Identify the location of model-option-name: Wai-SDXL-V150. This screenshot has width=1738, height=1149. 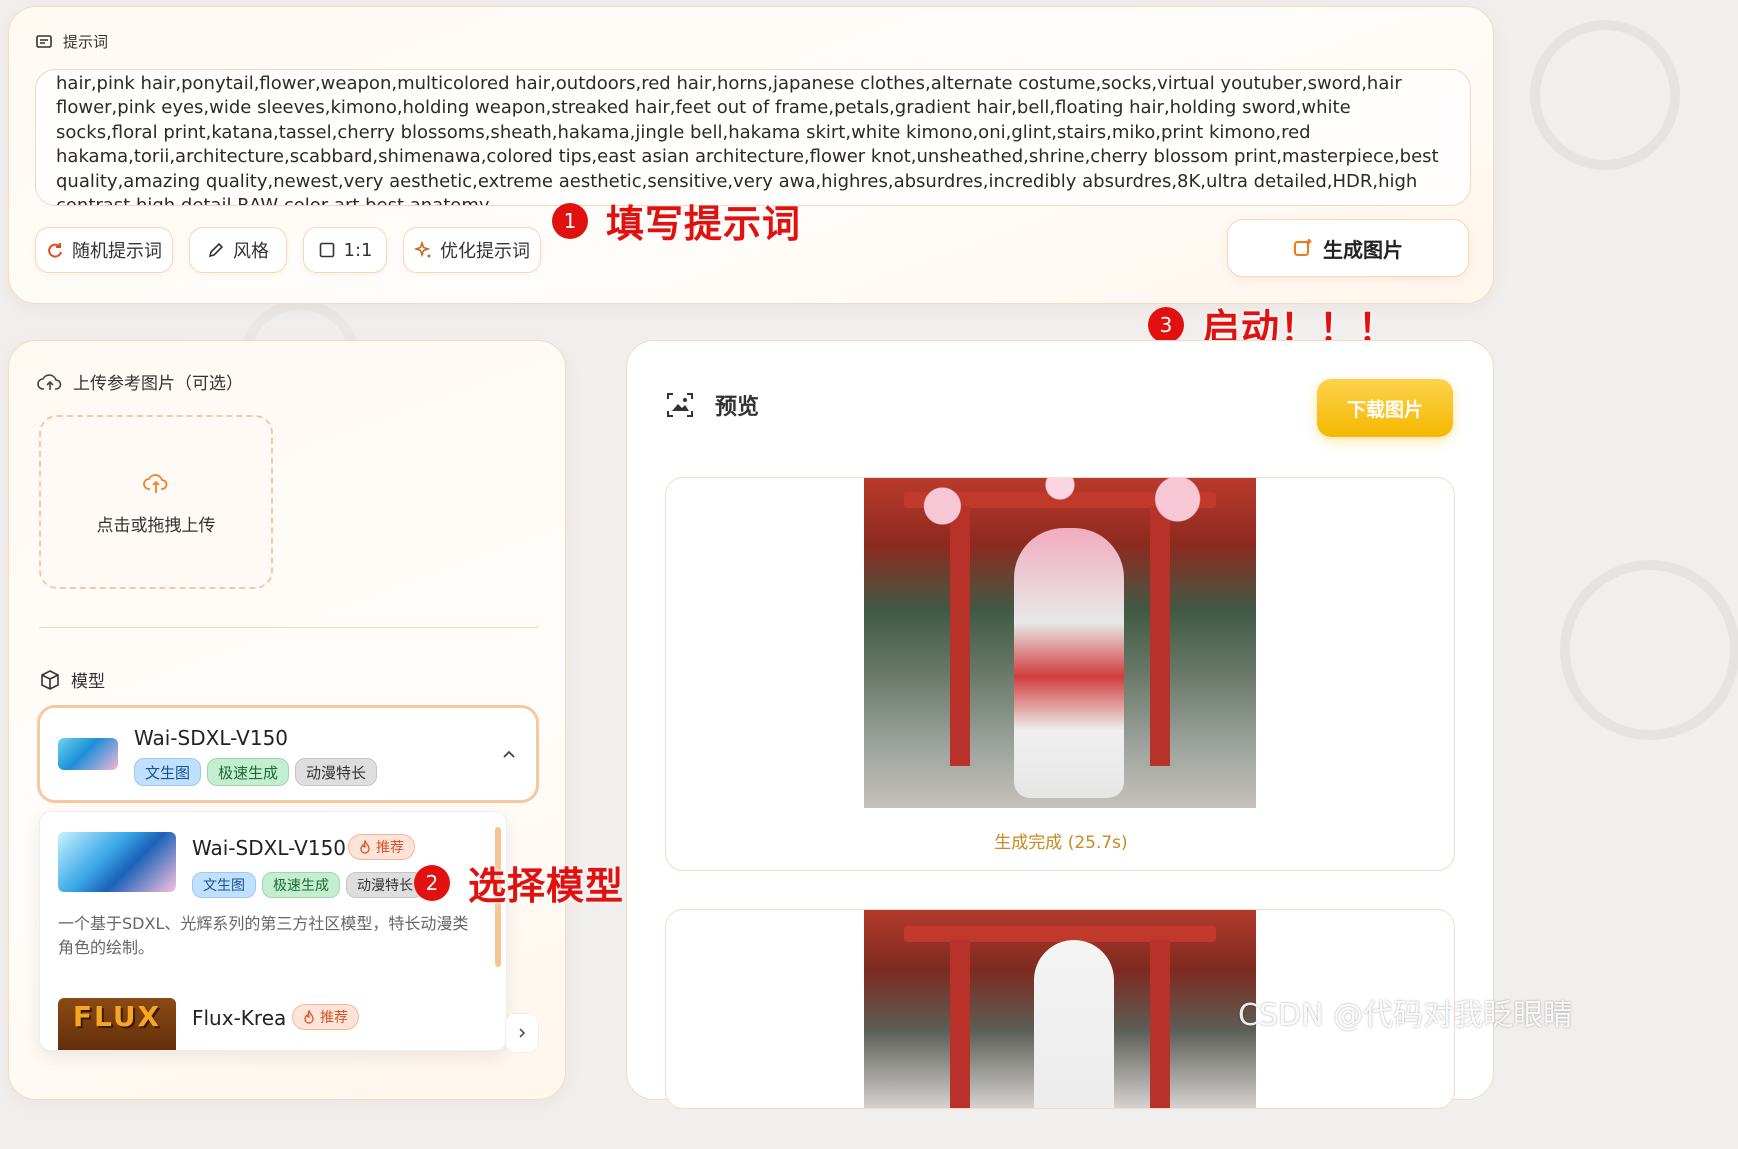
(269, 848).